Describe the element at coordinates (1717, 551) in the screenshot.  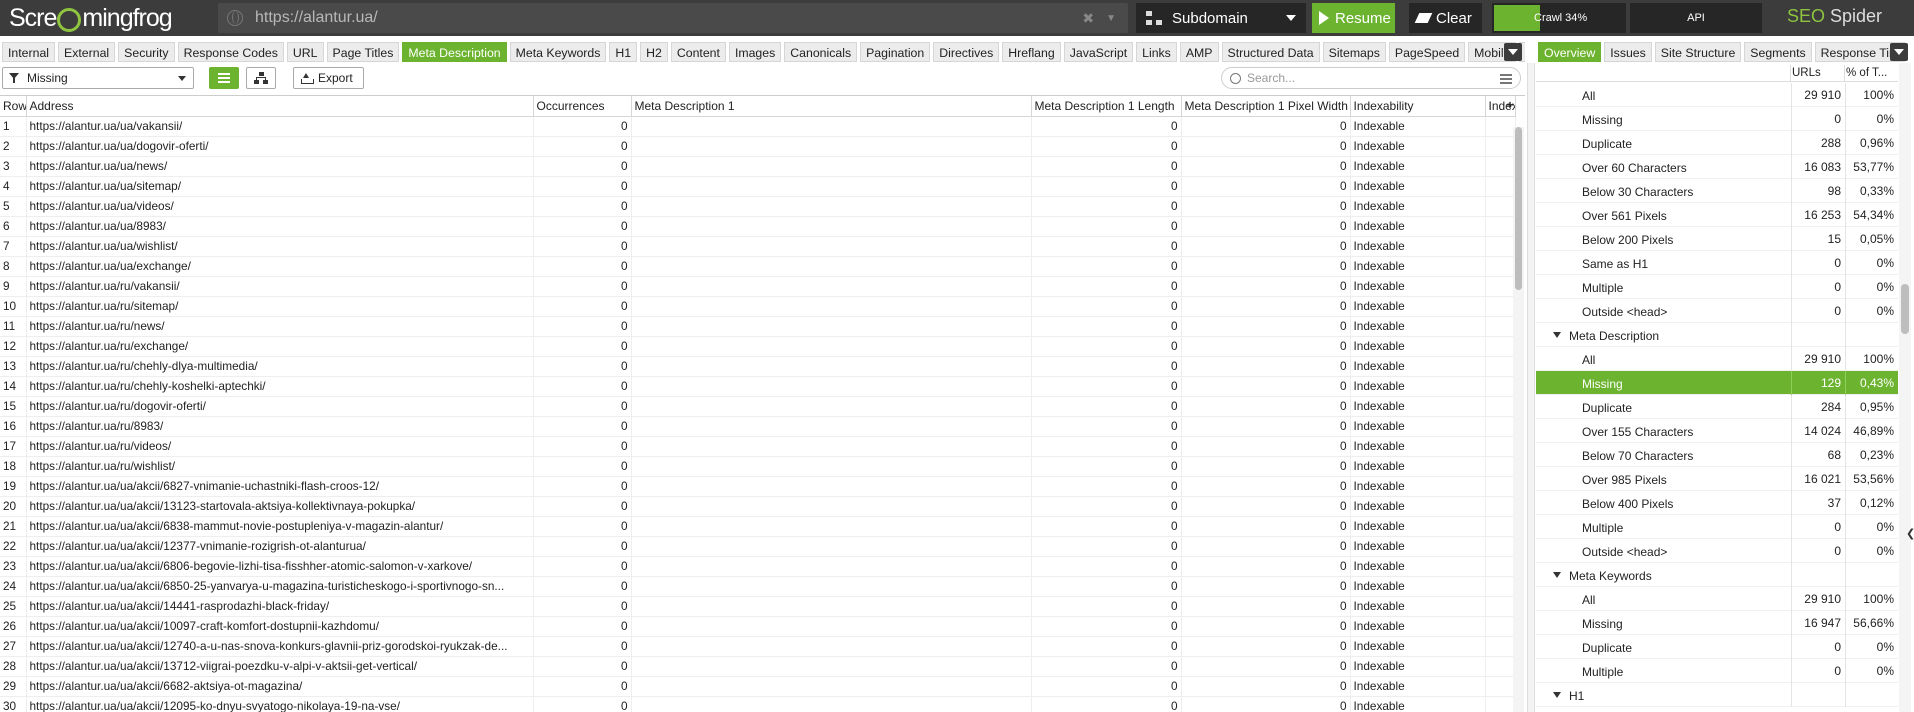
I see `overview-item-outside-head: Outside <head> 0 0%` at that location.